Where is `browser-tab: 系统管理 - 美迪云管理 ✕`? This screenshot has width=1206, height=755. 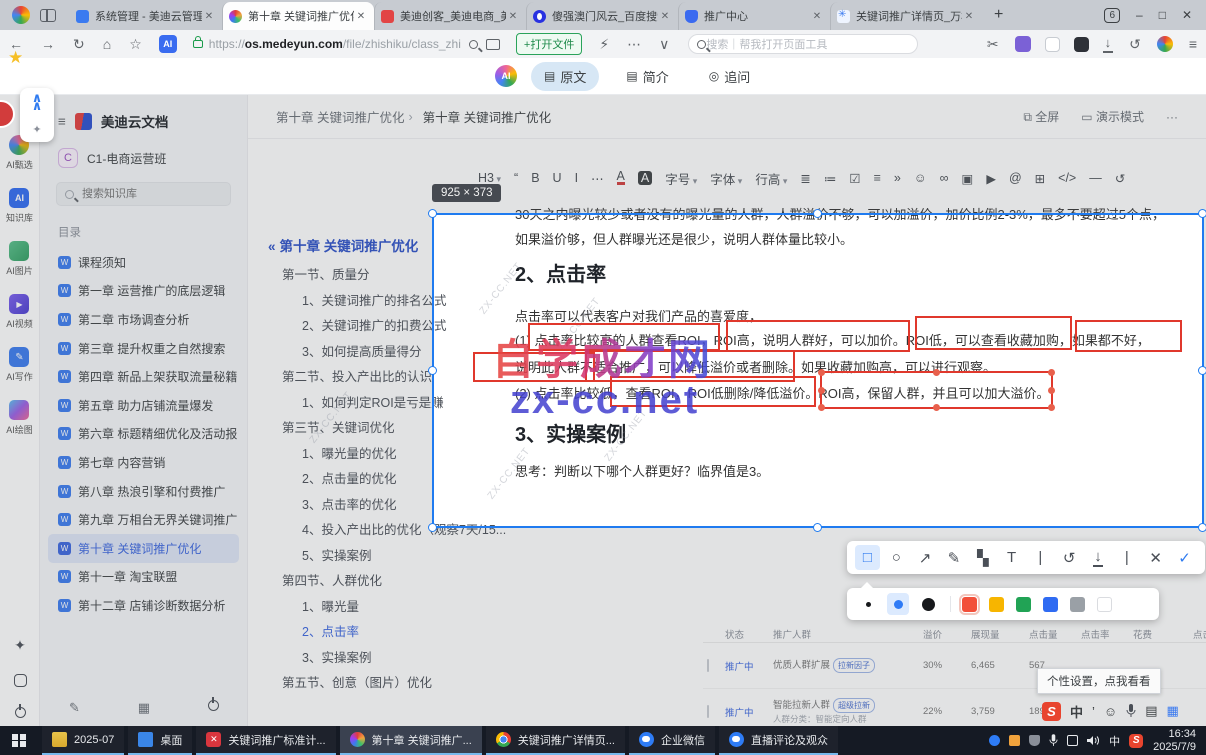 browser-tab: 系统管理 - 美迪云管理 ✕ is located at coordinates (146, 16).